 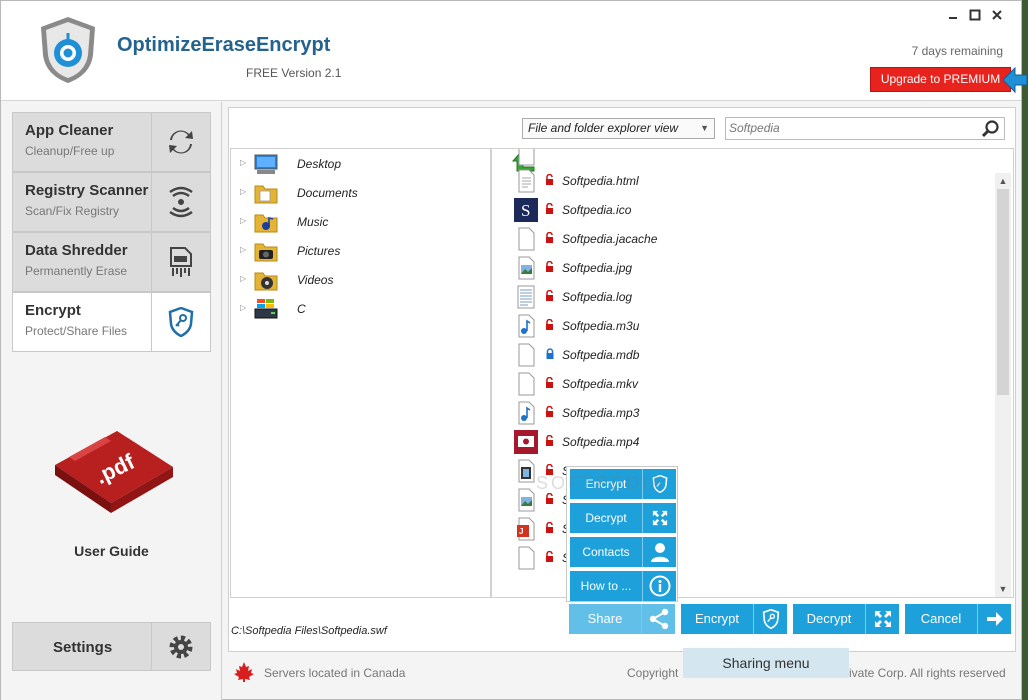 I want to click on sidebar-item-data-shredder: Data Shredder Permanently Erase, so click(x=111, y=262).